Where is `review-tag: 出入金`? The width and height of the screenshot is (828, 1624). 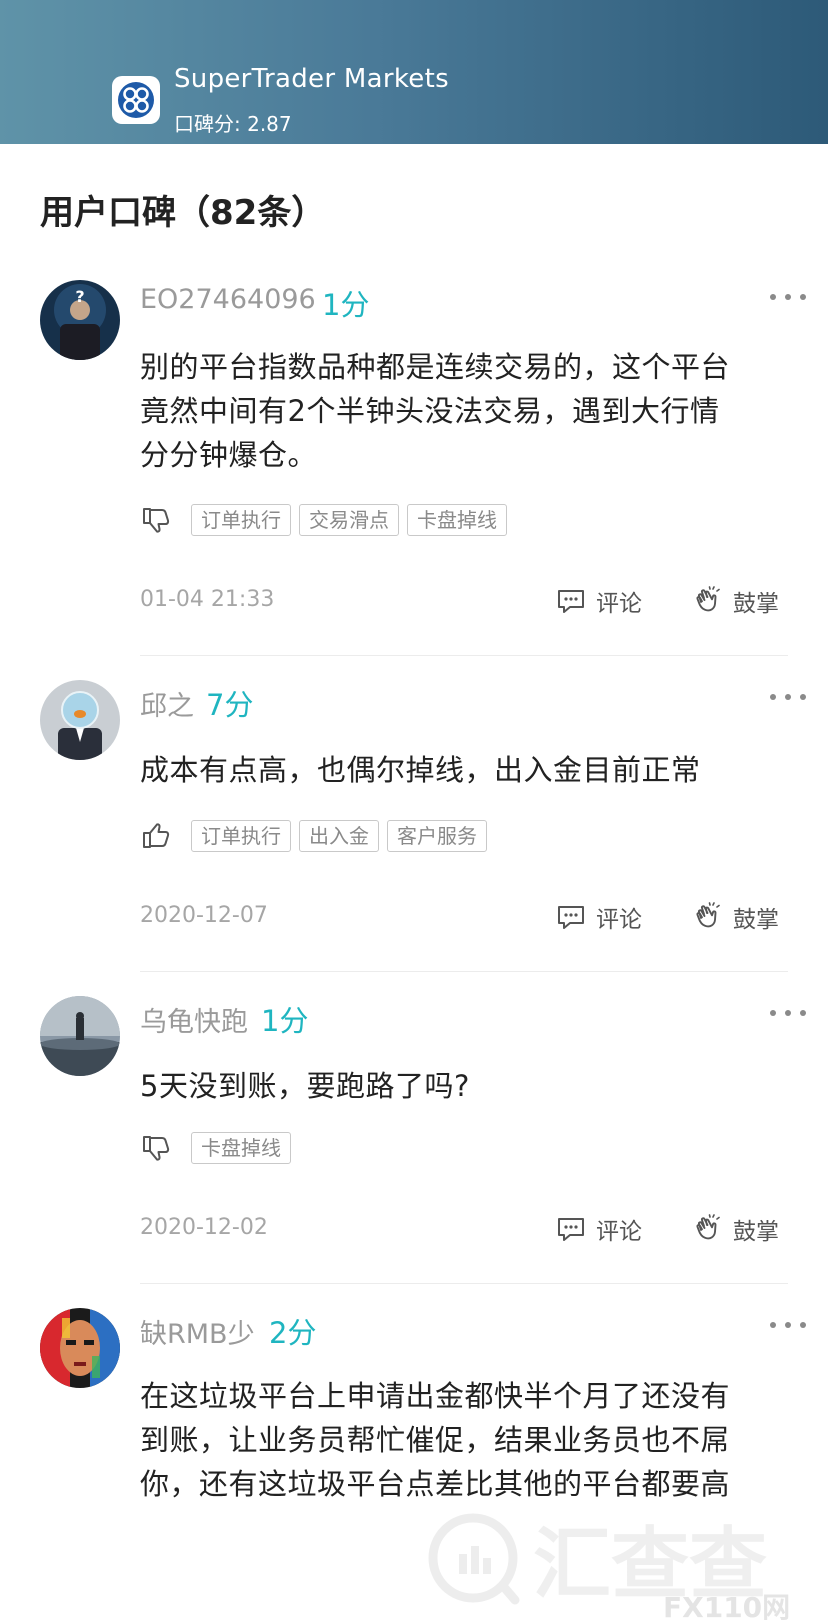
review-tag: 出入金 is located at coordinates (339, 836).